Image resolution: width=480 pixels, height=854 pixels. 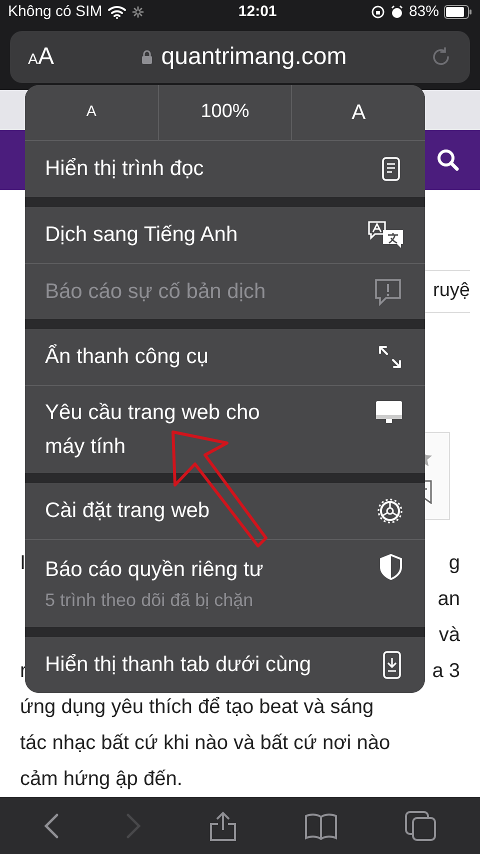 What do you see at coordinates (178, 665) in the screenshot?
I see `menu-item-label: Hiển thị thanh tab dưới cùng` at bounding box center [178, 665].